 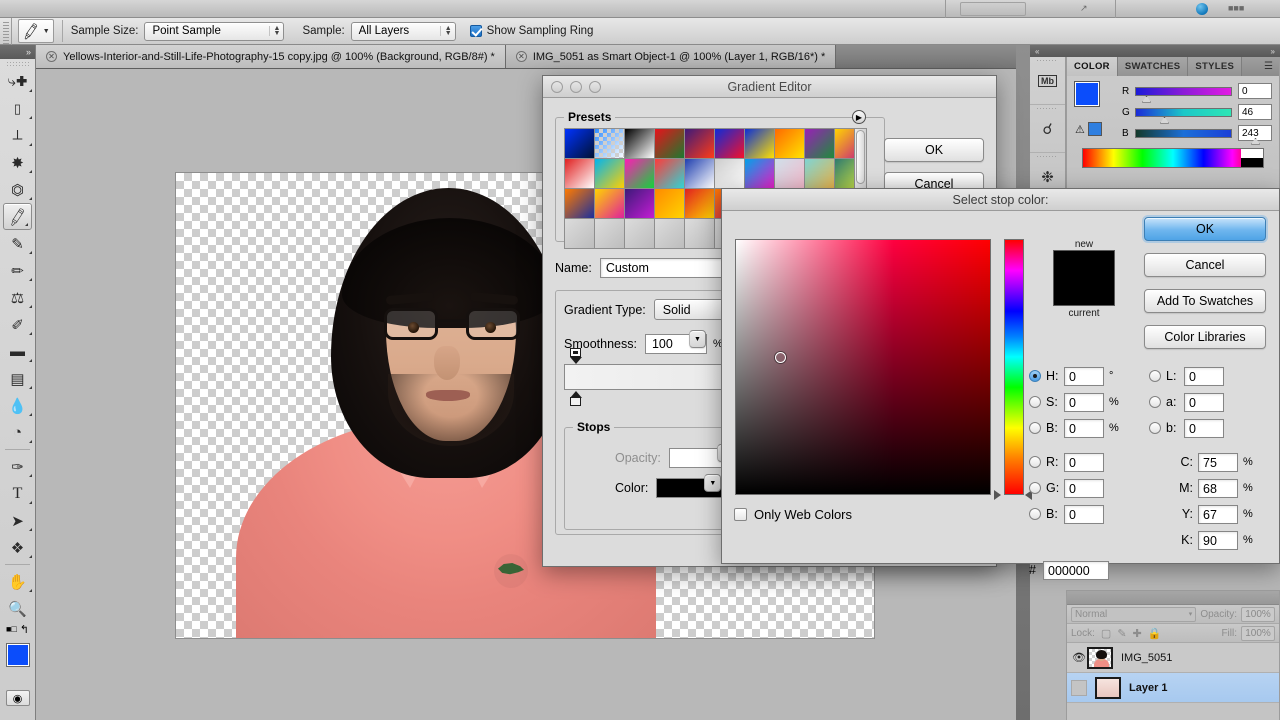 What do you see at coordinates (1089, 514) in the screenshot?
I see `rgb-row-b: B: 0` at bounding box center [1089, 514].